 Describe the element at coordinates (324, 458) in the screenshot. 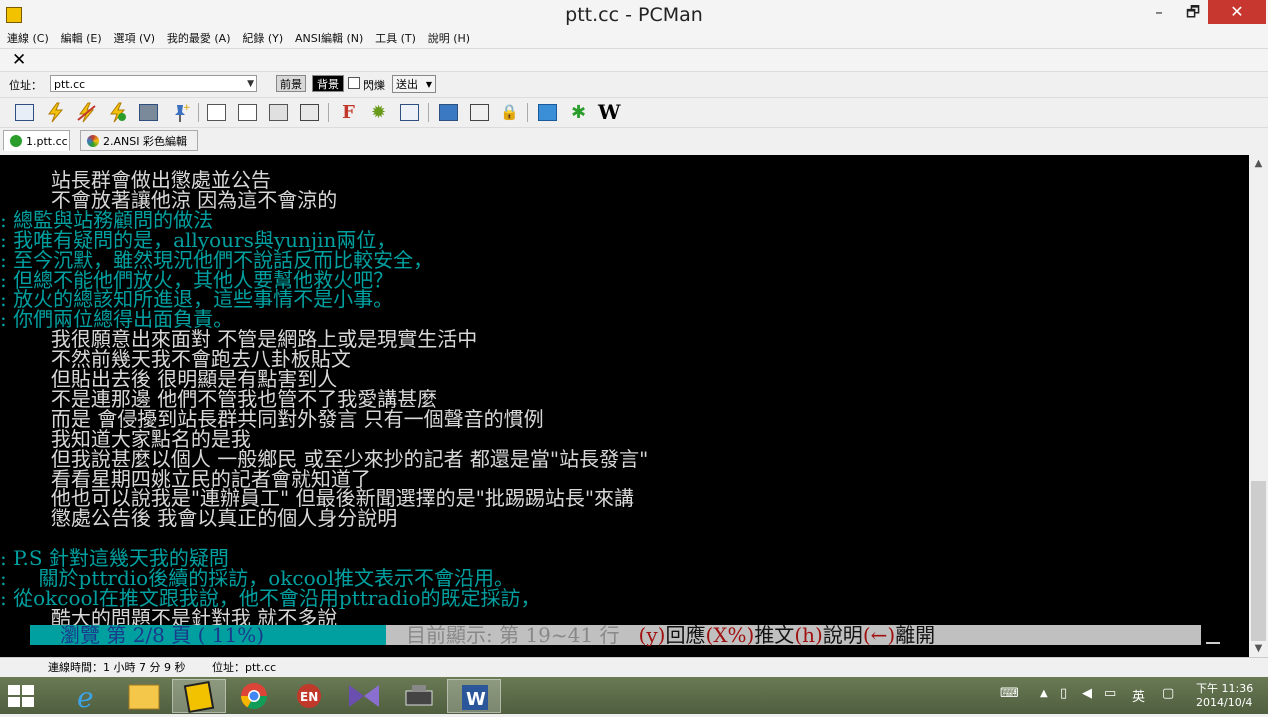

I see `terminal-line: 但我說甚麼以個人 一般鄉民 或至少來抄的記者 都還是當"站長發言"` at that location.